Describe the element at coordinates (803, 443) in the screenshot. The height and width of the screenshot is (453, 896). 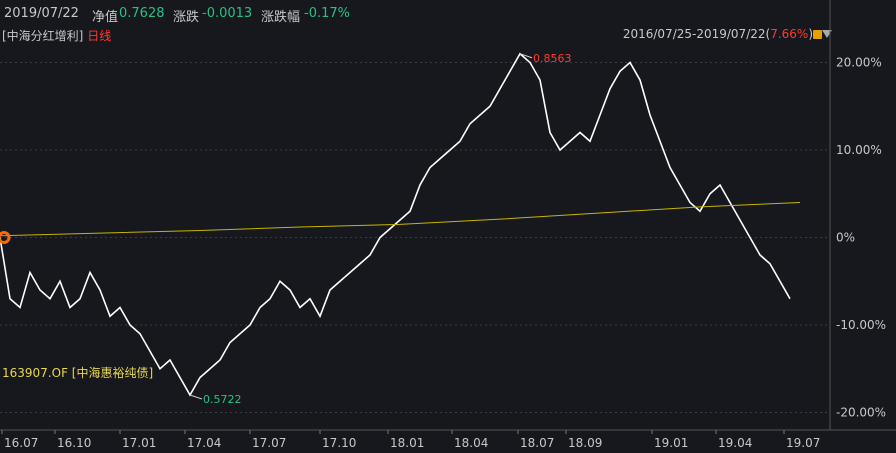
I see `x-tick-label: 19.07` at that location.